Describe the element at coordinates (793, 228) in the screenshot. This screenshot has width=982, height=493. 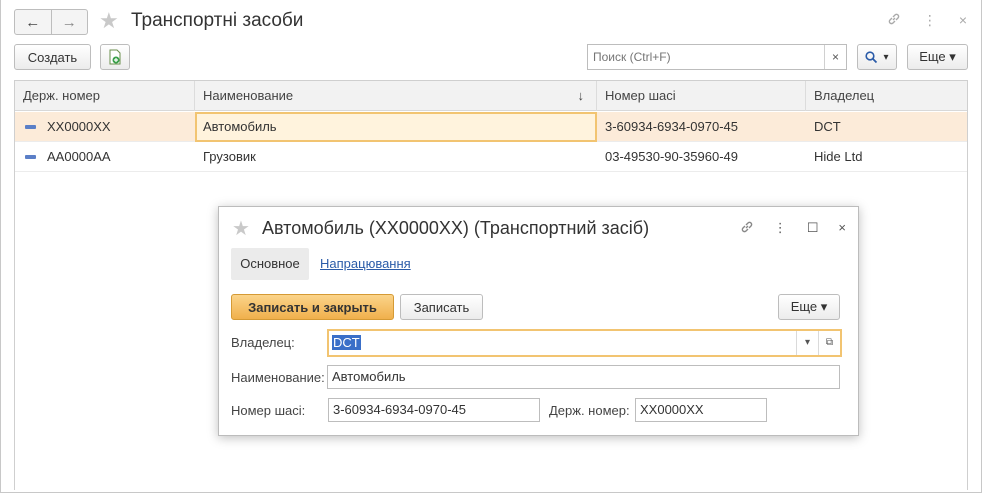
I see `dialog-title-icons: ⋮ ☐ ×` at that location.